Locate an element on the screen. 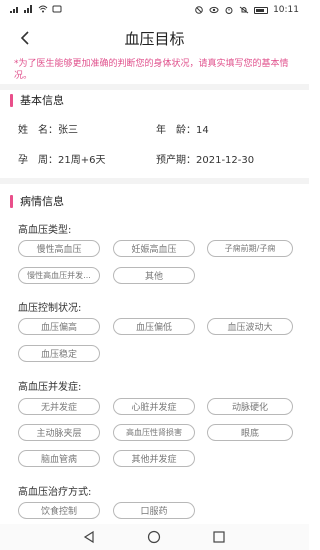 The image size is (320, 550). treatment-label: 高血压治疗方式: is located at coordinates (55, 492).